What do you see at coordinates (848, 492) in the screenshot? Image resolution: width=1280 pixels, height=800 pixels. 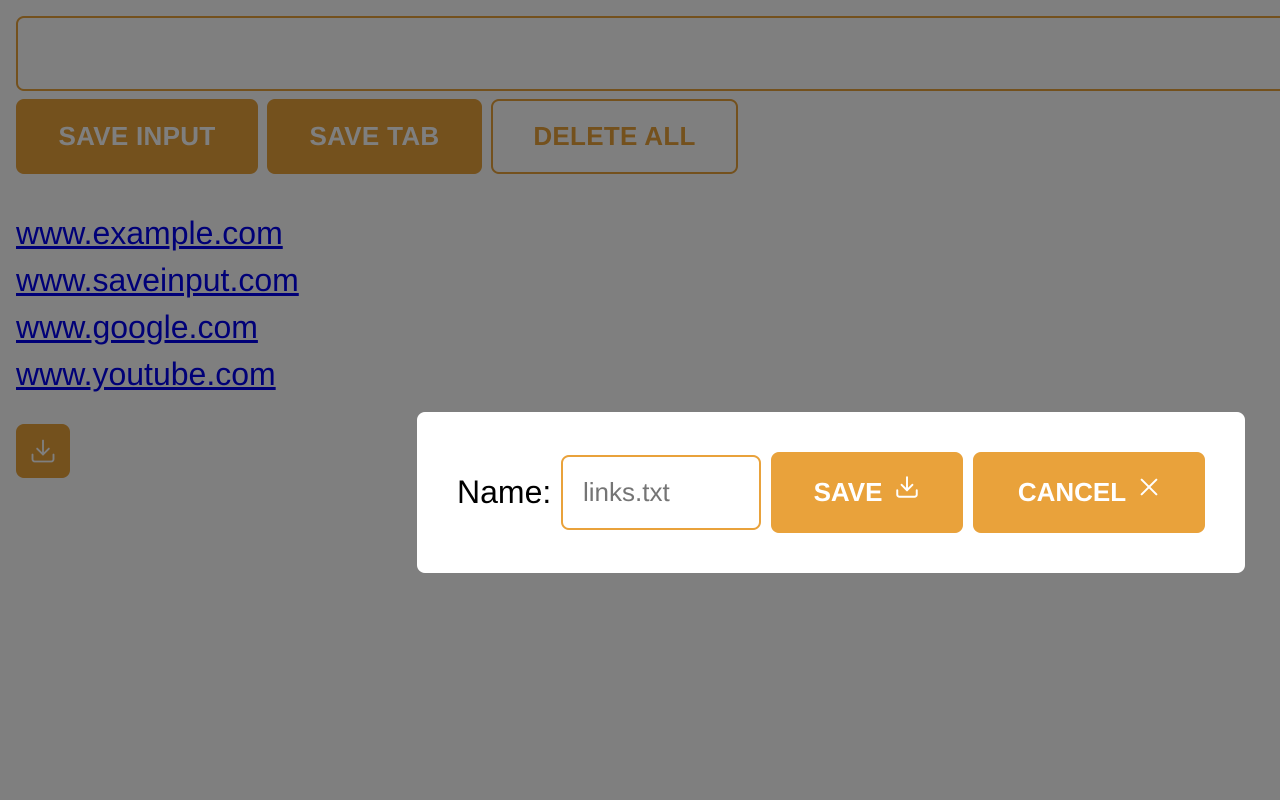 I see `save-button-label: SAVE` at bounding box center [848, 492].